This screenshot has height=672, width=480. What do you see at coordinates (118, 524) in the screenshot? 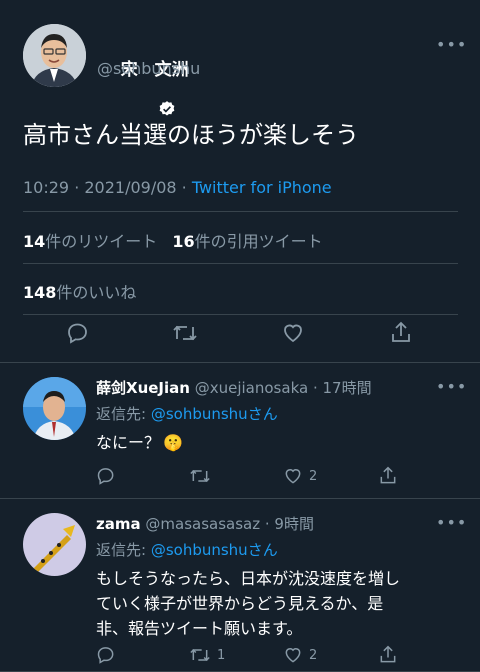
I see `reply-author-name: zama` at bounding box center [118, 524].